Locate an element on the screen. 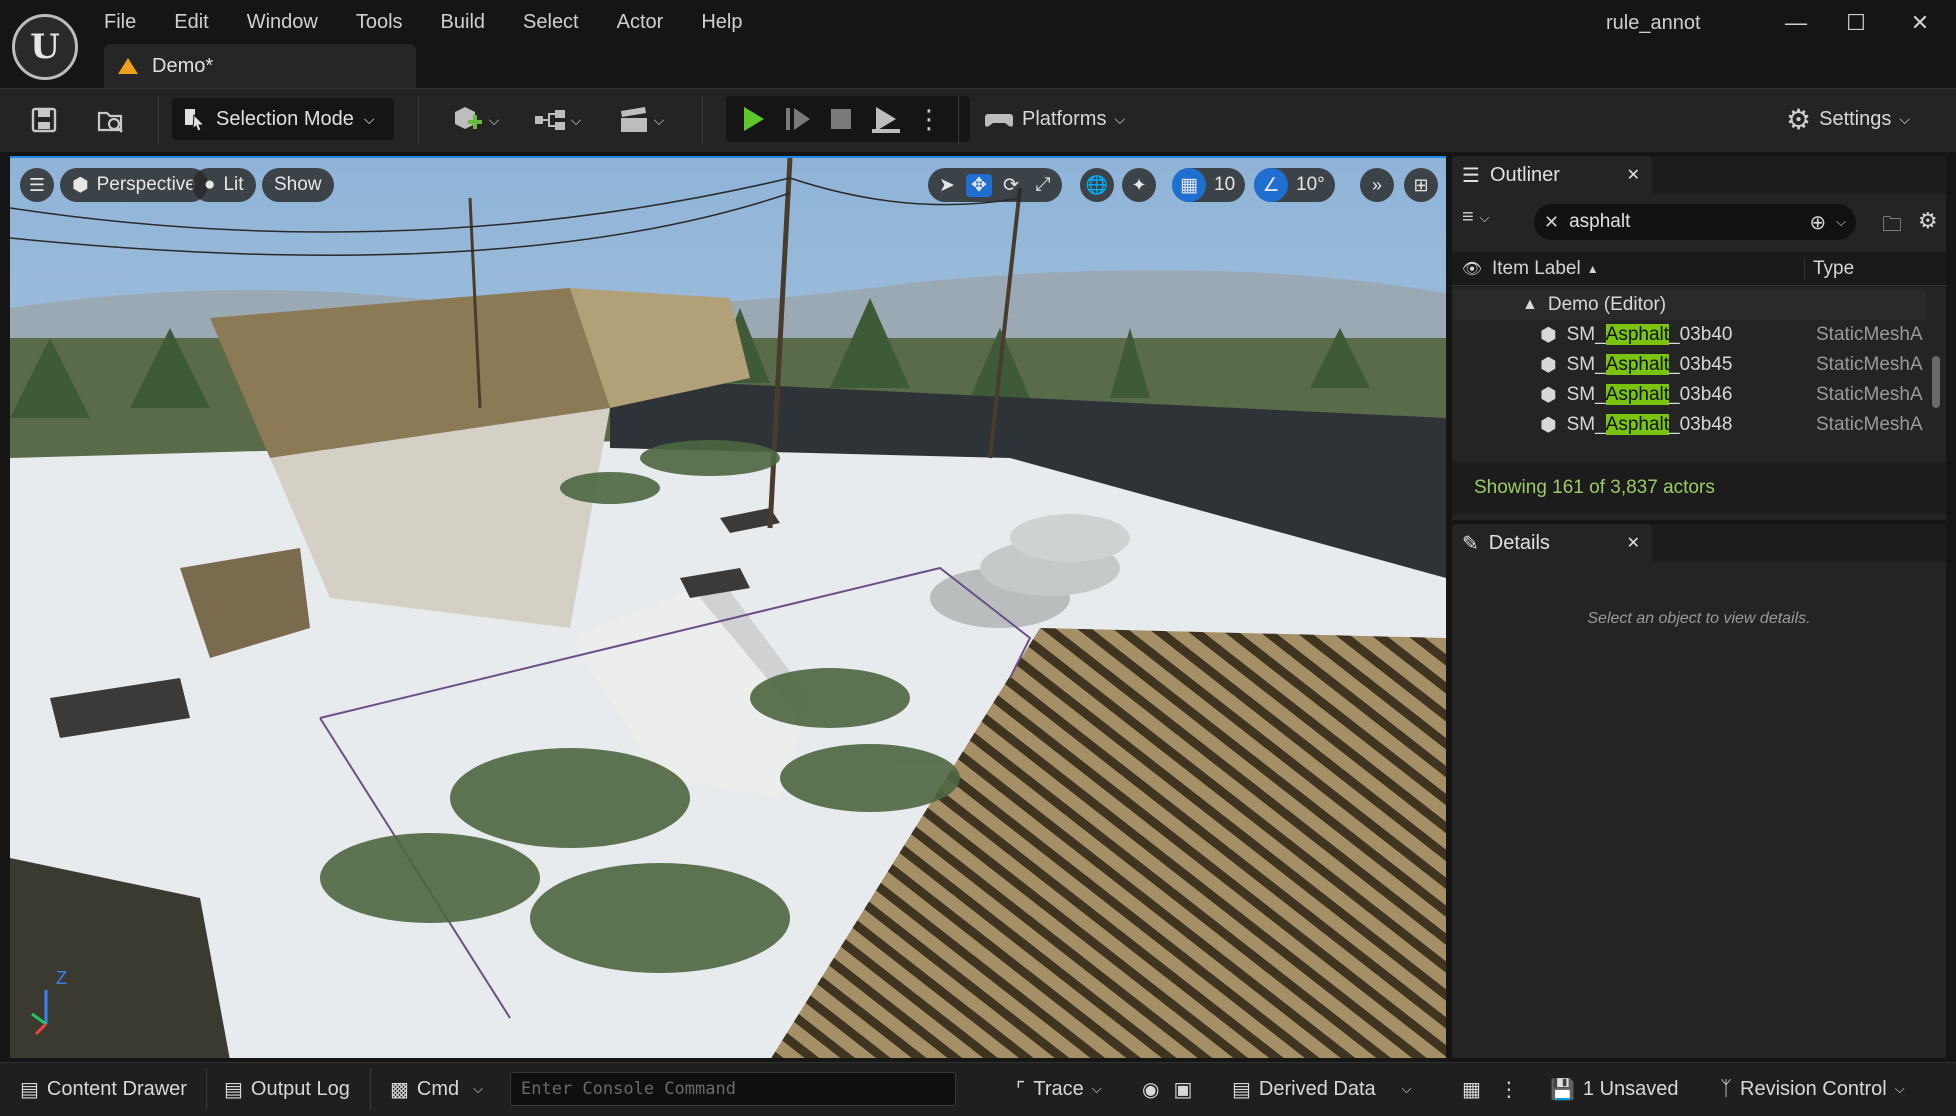 This screenshot has width=1956, height=1116. menu-select: Select is located at coordinates (560, 22).